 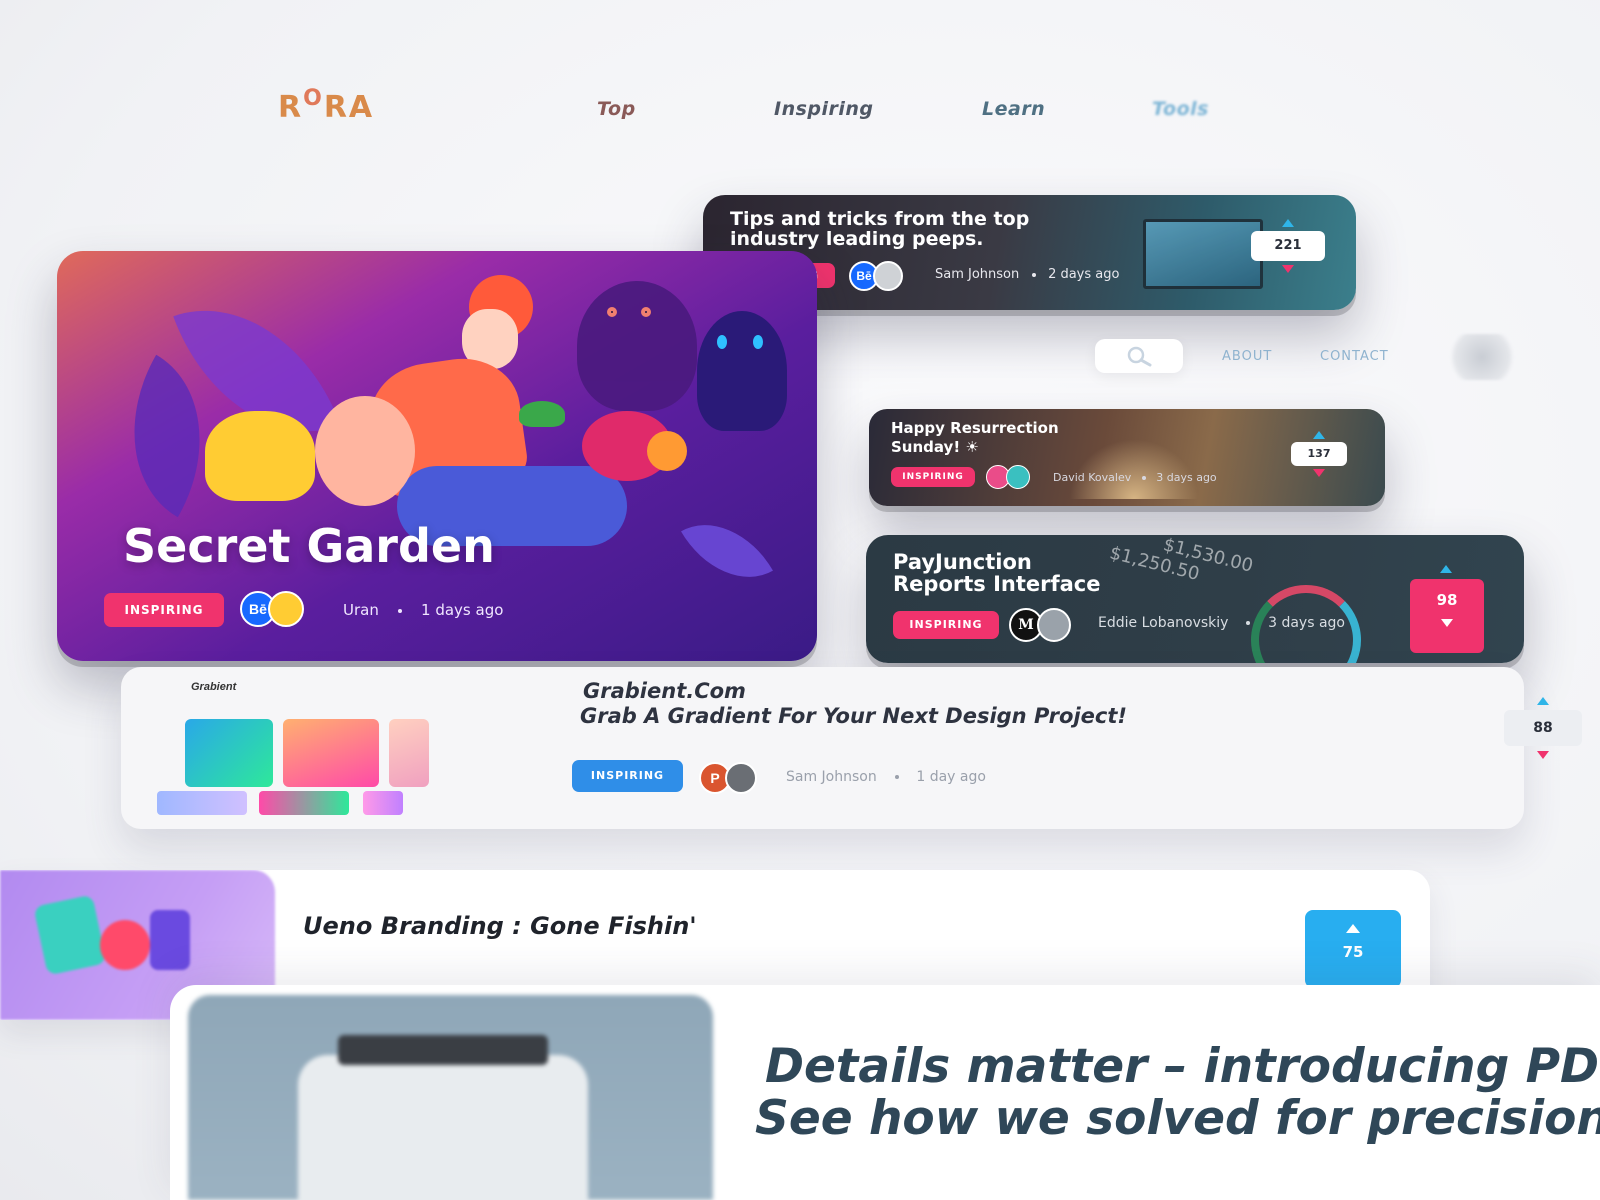 What do you see at coordinates (542, 414) in the screenshot?
I see `turtle-illustration` at bounding box center [542, 414].